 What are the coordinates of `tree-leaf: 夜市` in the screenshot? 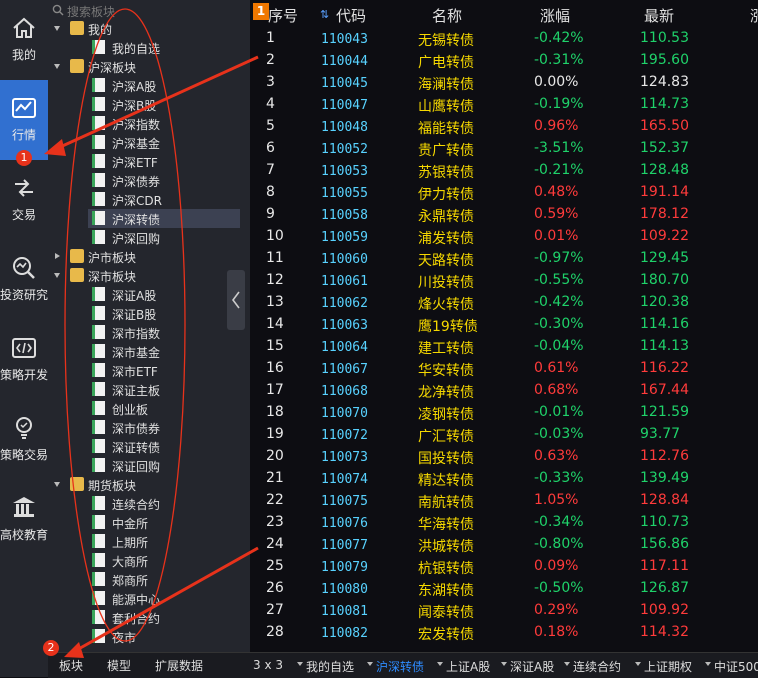 It's located at (164, 636).